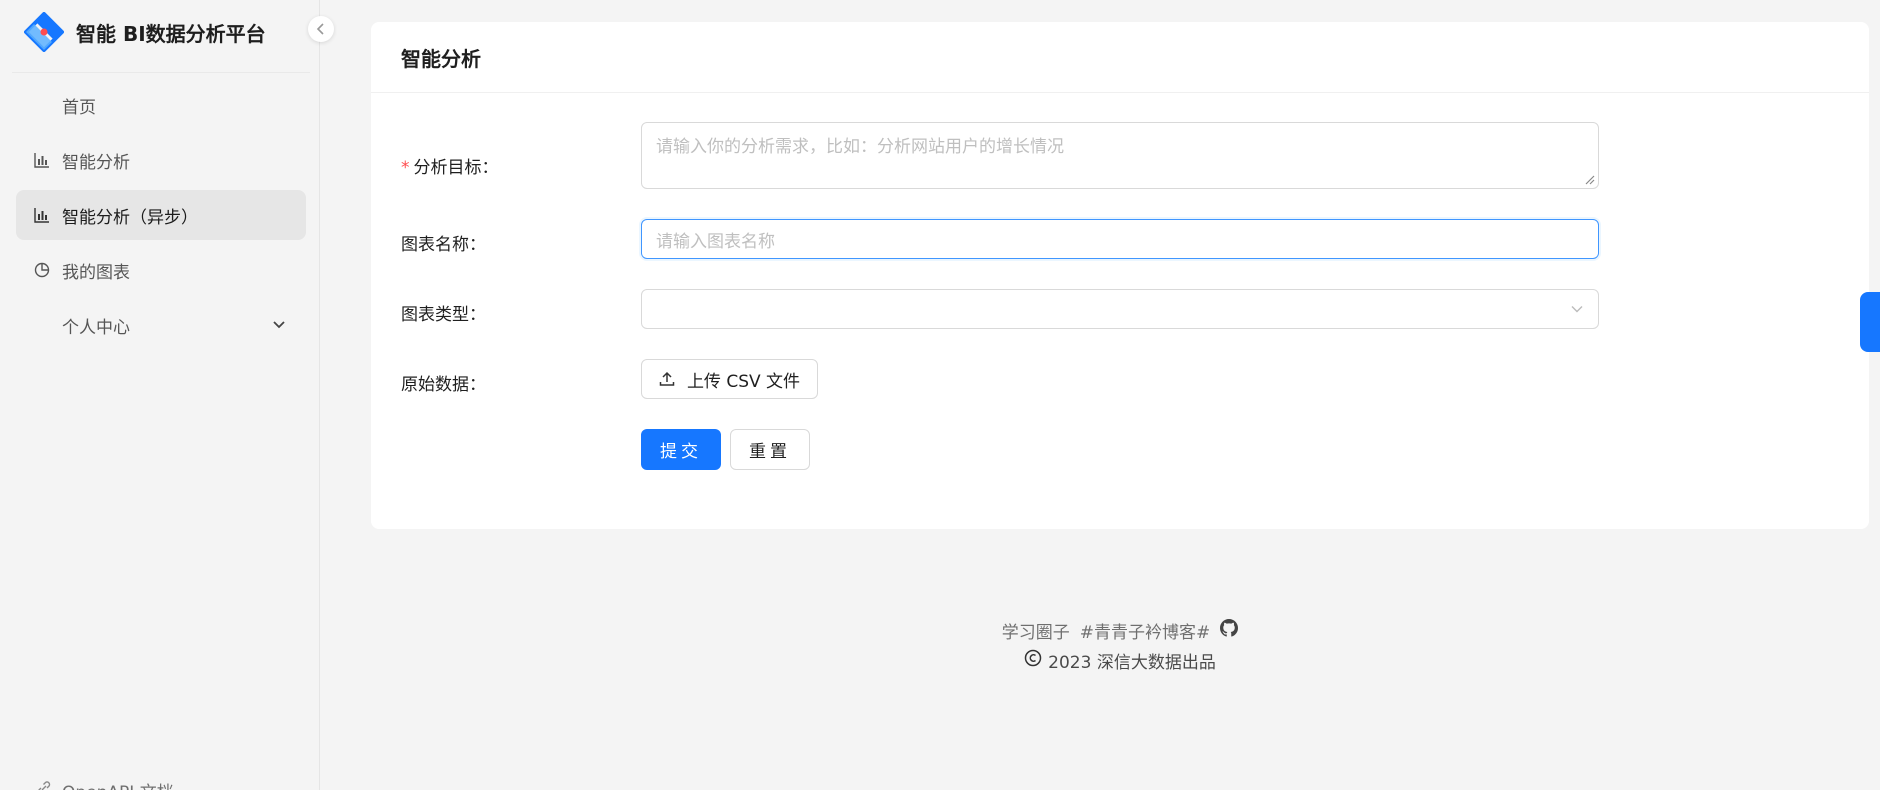 The image size is (1880, 790). I want to click on footer-links: 学习圈子 #青青子衿博客#, so click(1120, 630).